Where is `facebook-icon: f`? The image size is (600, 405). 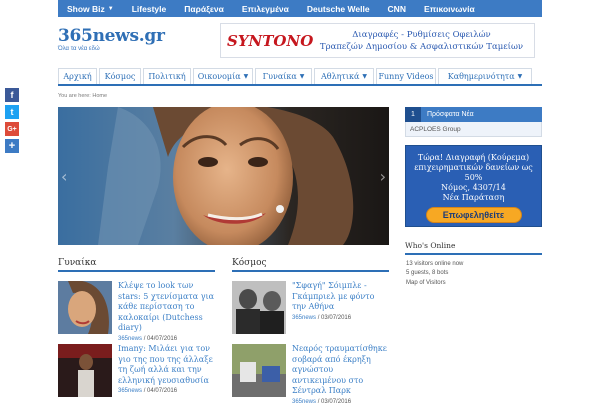
facebook-icon: f is located at coordinates (12, 95).